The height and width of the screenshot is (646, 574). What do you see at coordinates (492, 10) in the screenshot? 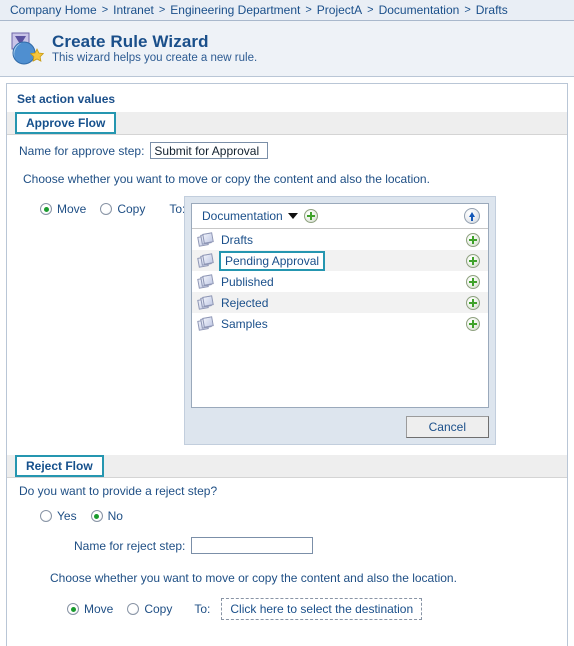
I see `breadcrumb-item-5: Drafts` at bounding box center [492, 10].